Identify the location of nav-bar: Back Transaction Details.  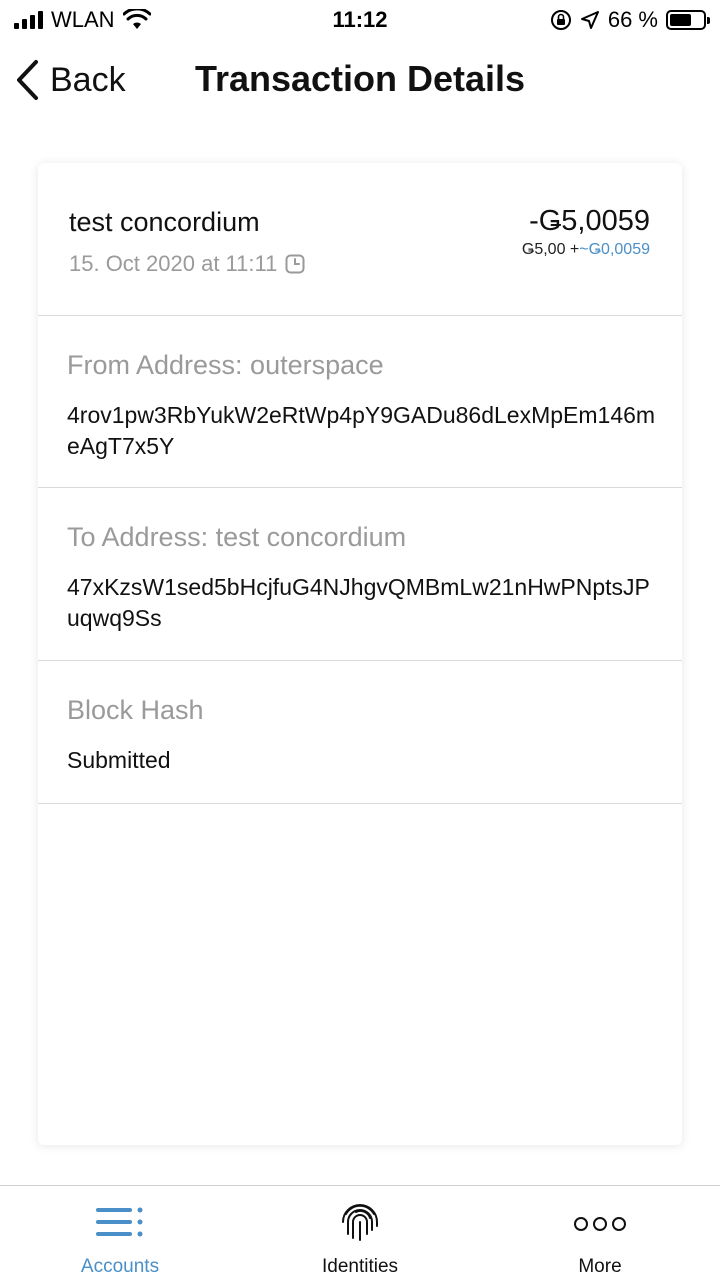
(360, 80).